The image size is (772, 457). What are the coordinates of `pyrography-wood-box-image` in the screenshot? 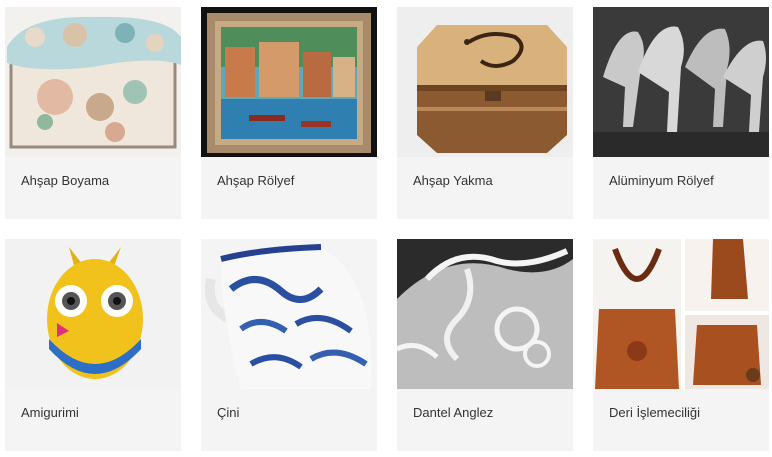 It's located at (485, 82).